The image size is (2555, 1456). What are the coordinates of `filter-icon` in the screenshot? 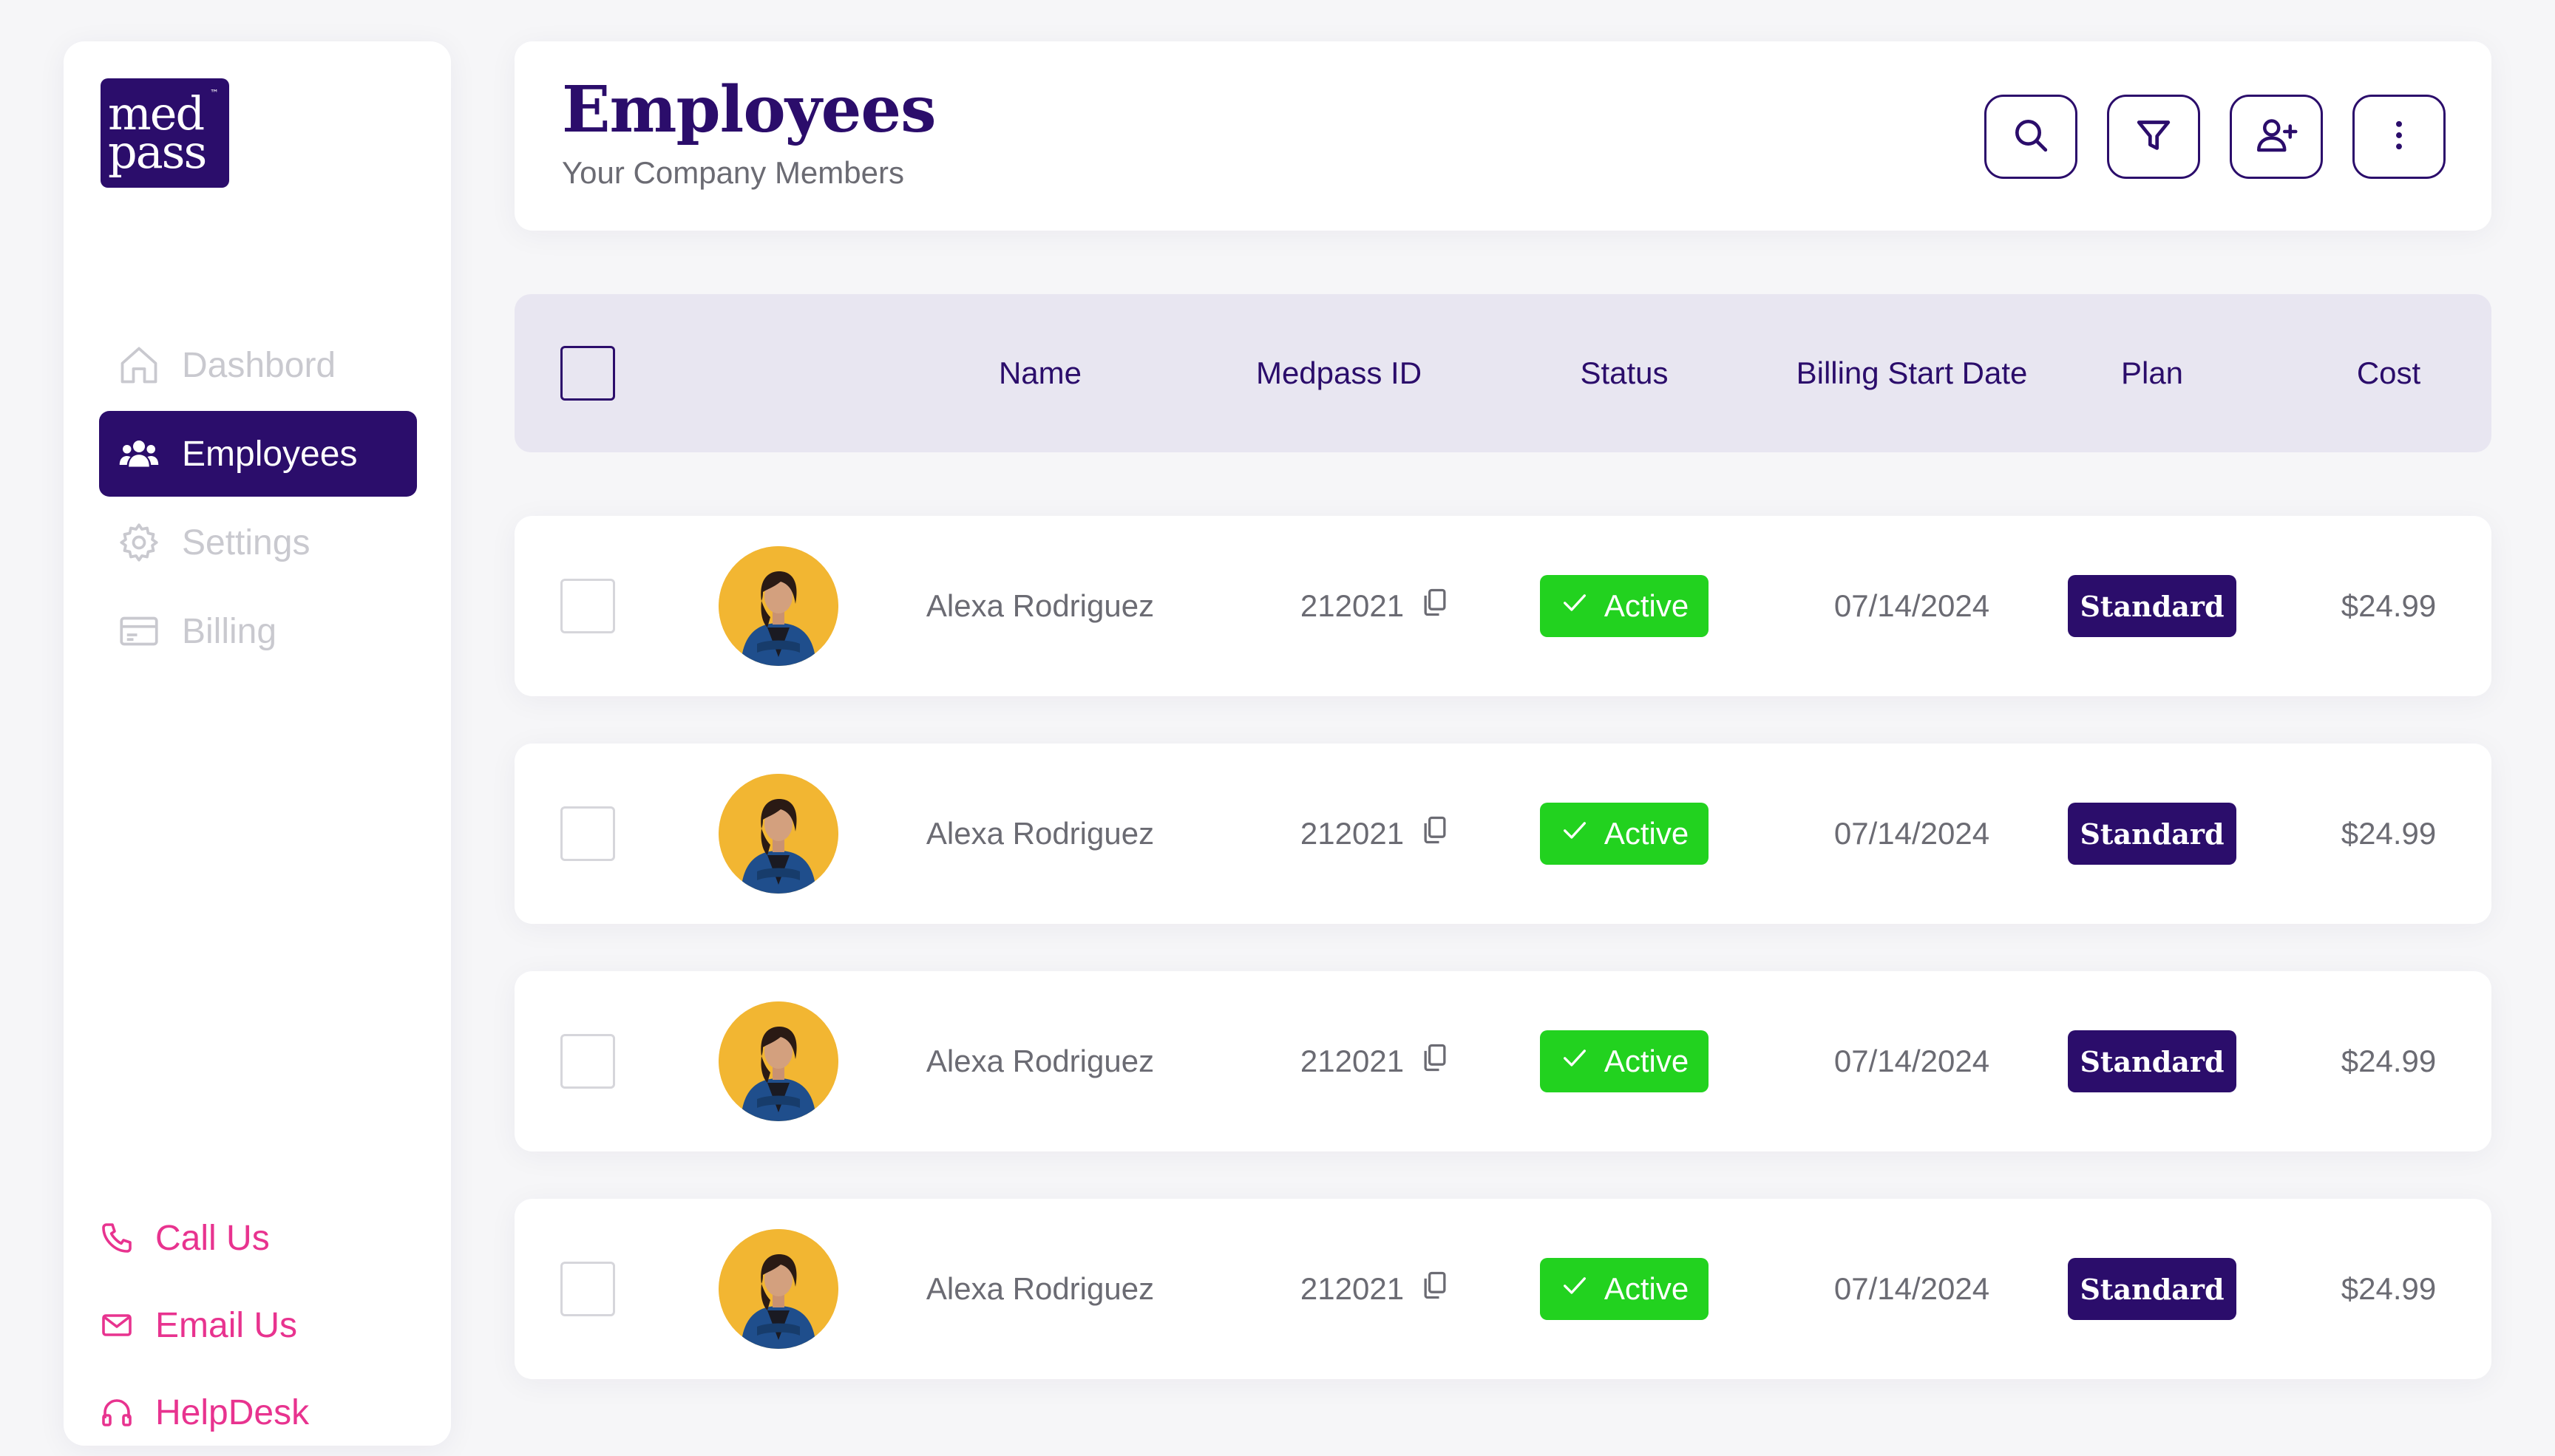 It's located at (2154, 137).